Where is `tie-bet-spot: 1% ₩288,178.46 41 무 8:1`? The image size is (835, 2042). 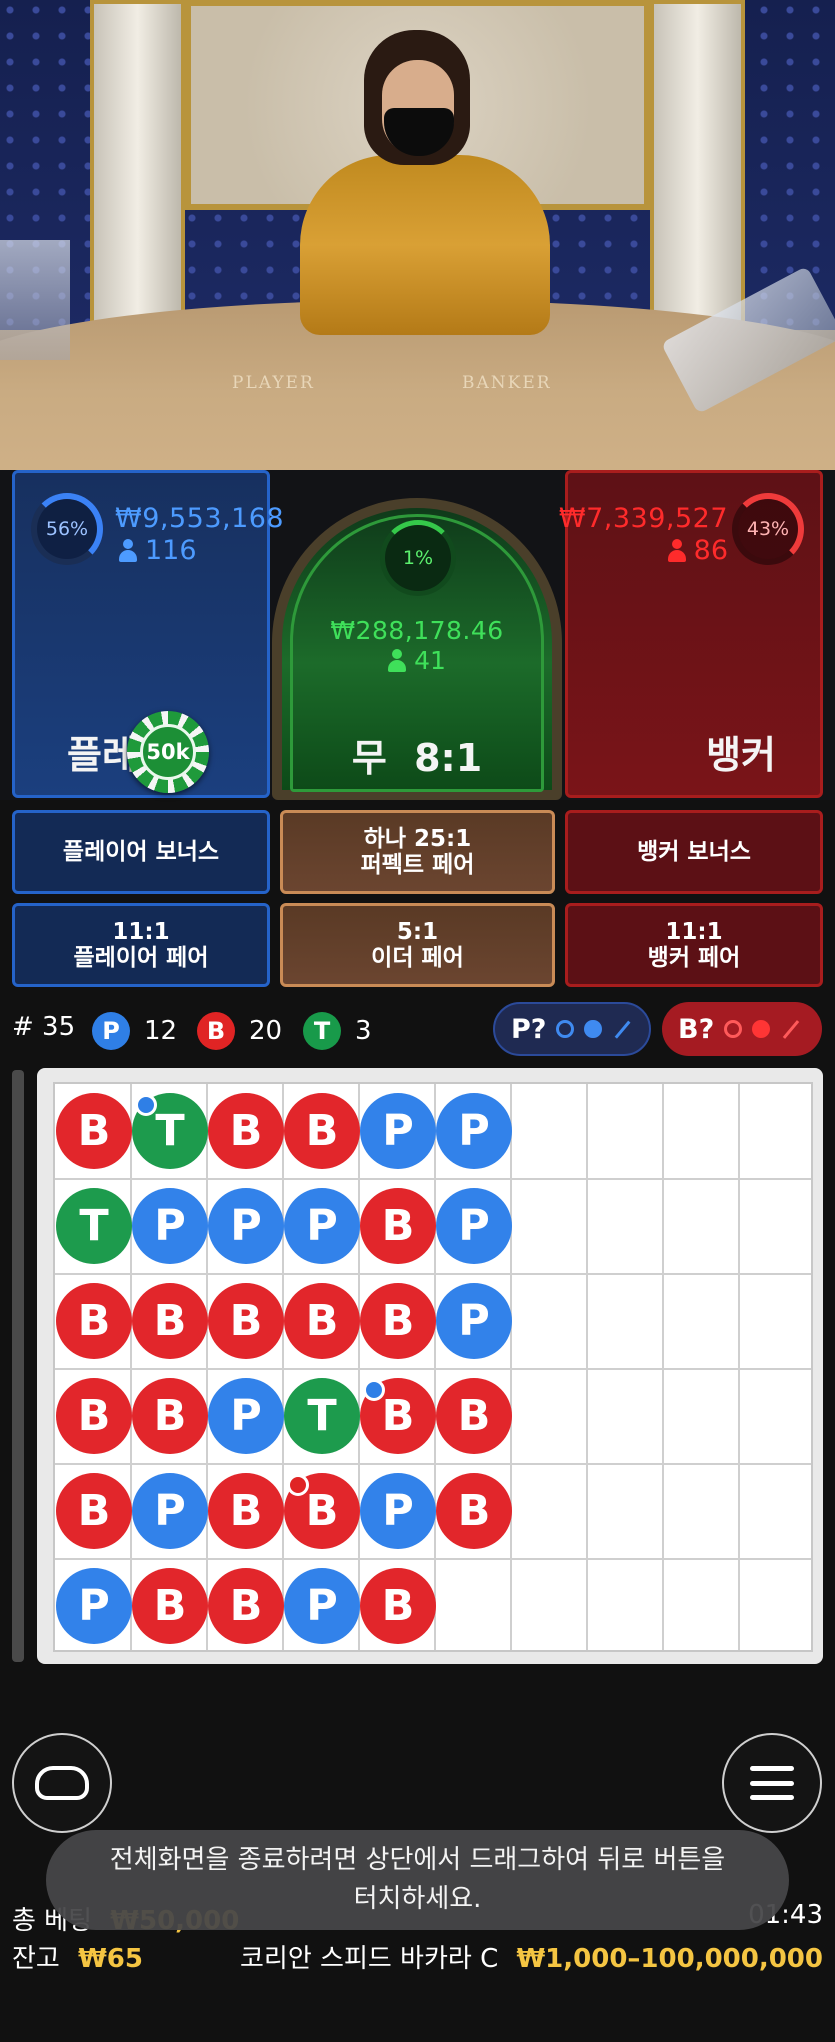 tie-bet-spot: 1% ₩288,178.46 41 무 8:1 is located at coordinates (417, 649).